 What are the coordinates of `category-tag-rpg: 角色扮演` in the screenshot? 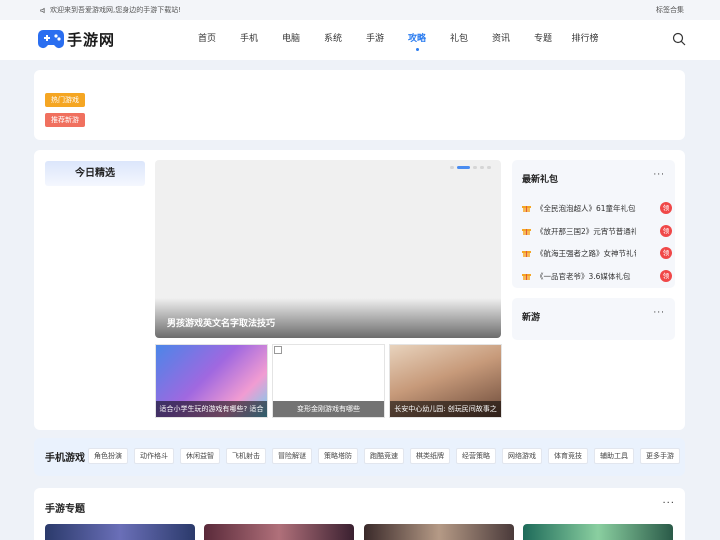 It's located at (108, 456).